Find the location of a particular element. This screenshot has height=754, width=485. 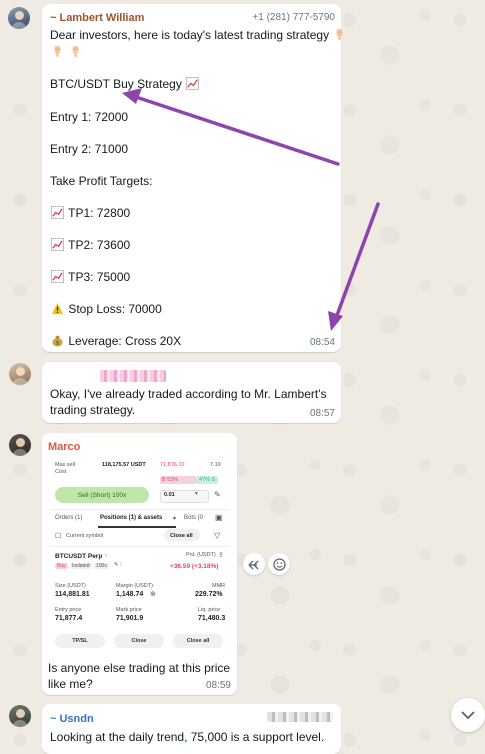

sender-name: Marco is located at coordinates (64, 447).